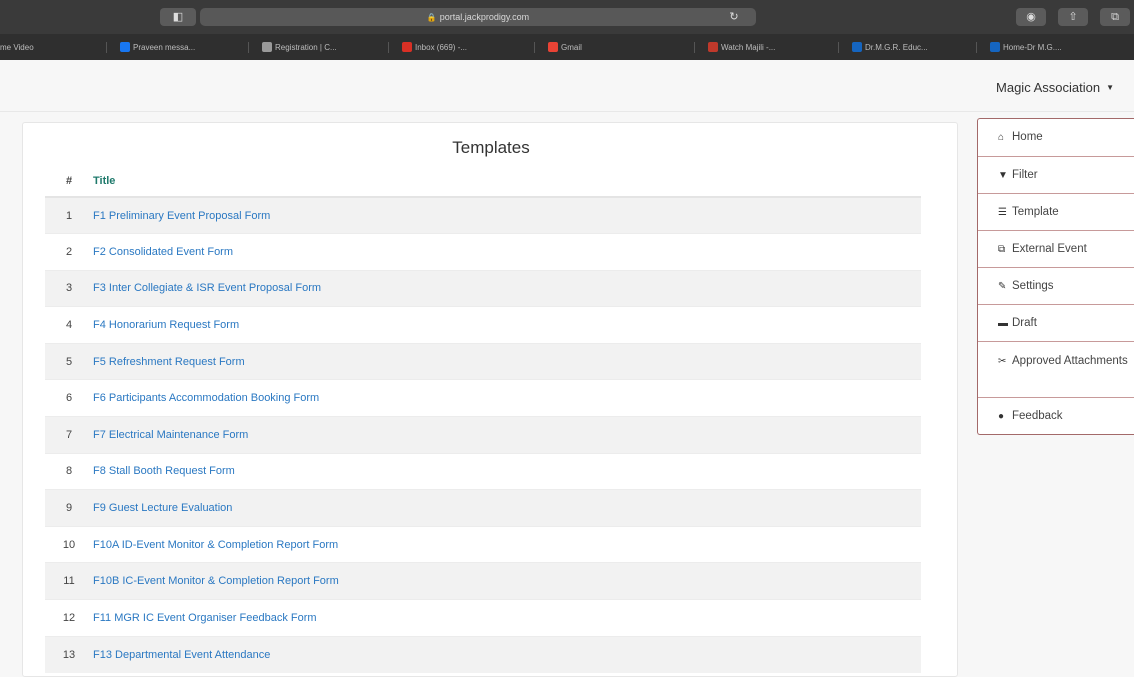 This screenshot has width=1134, height=677. Describe the element at coordinates (1055, 87) in the screenshot. I see `user-menu-dropdown: Magic Association ▼` at that location.